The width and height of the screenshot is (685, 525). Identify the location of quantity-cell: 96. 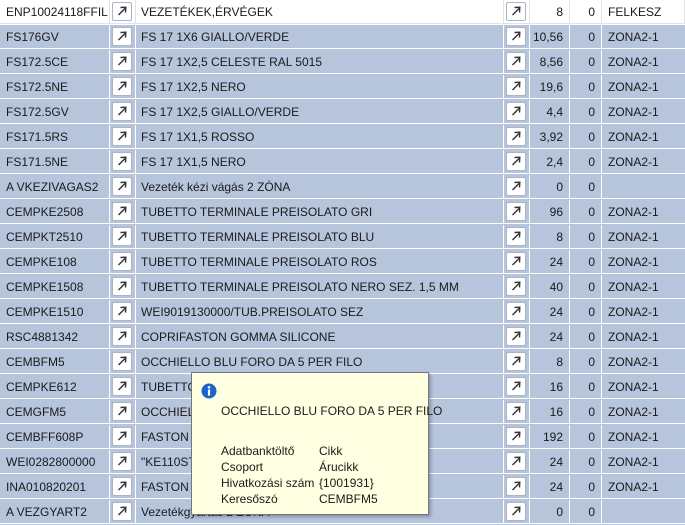
(550, 212).